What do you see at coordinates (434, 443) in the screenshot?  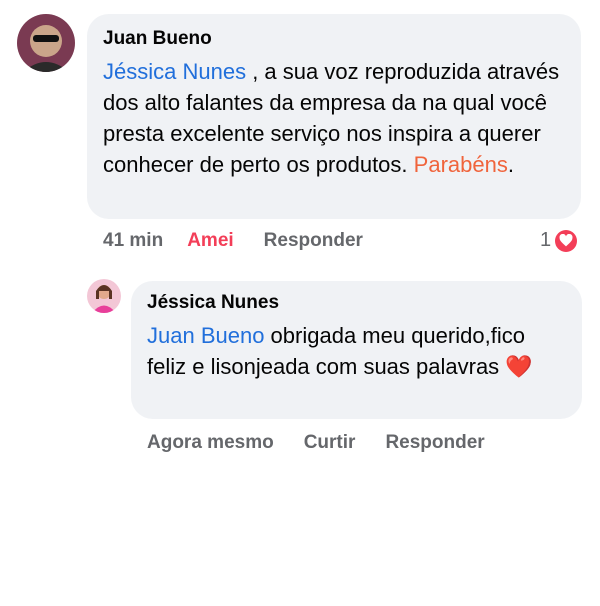 I see `reply-reply-button: Responder` at bounding box center [434, 443].